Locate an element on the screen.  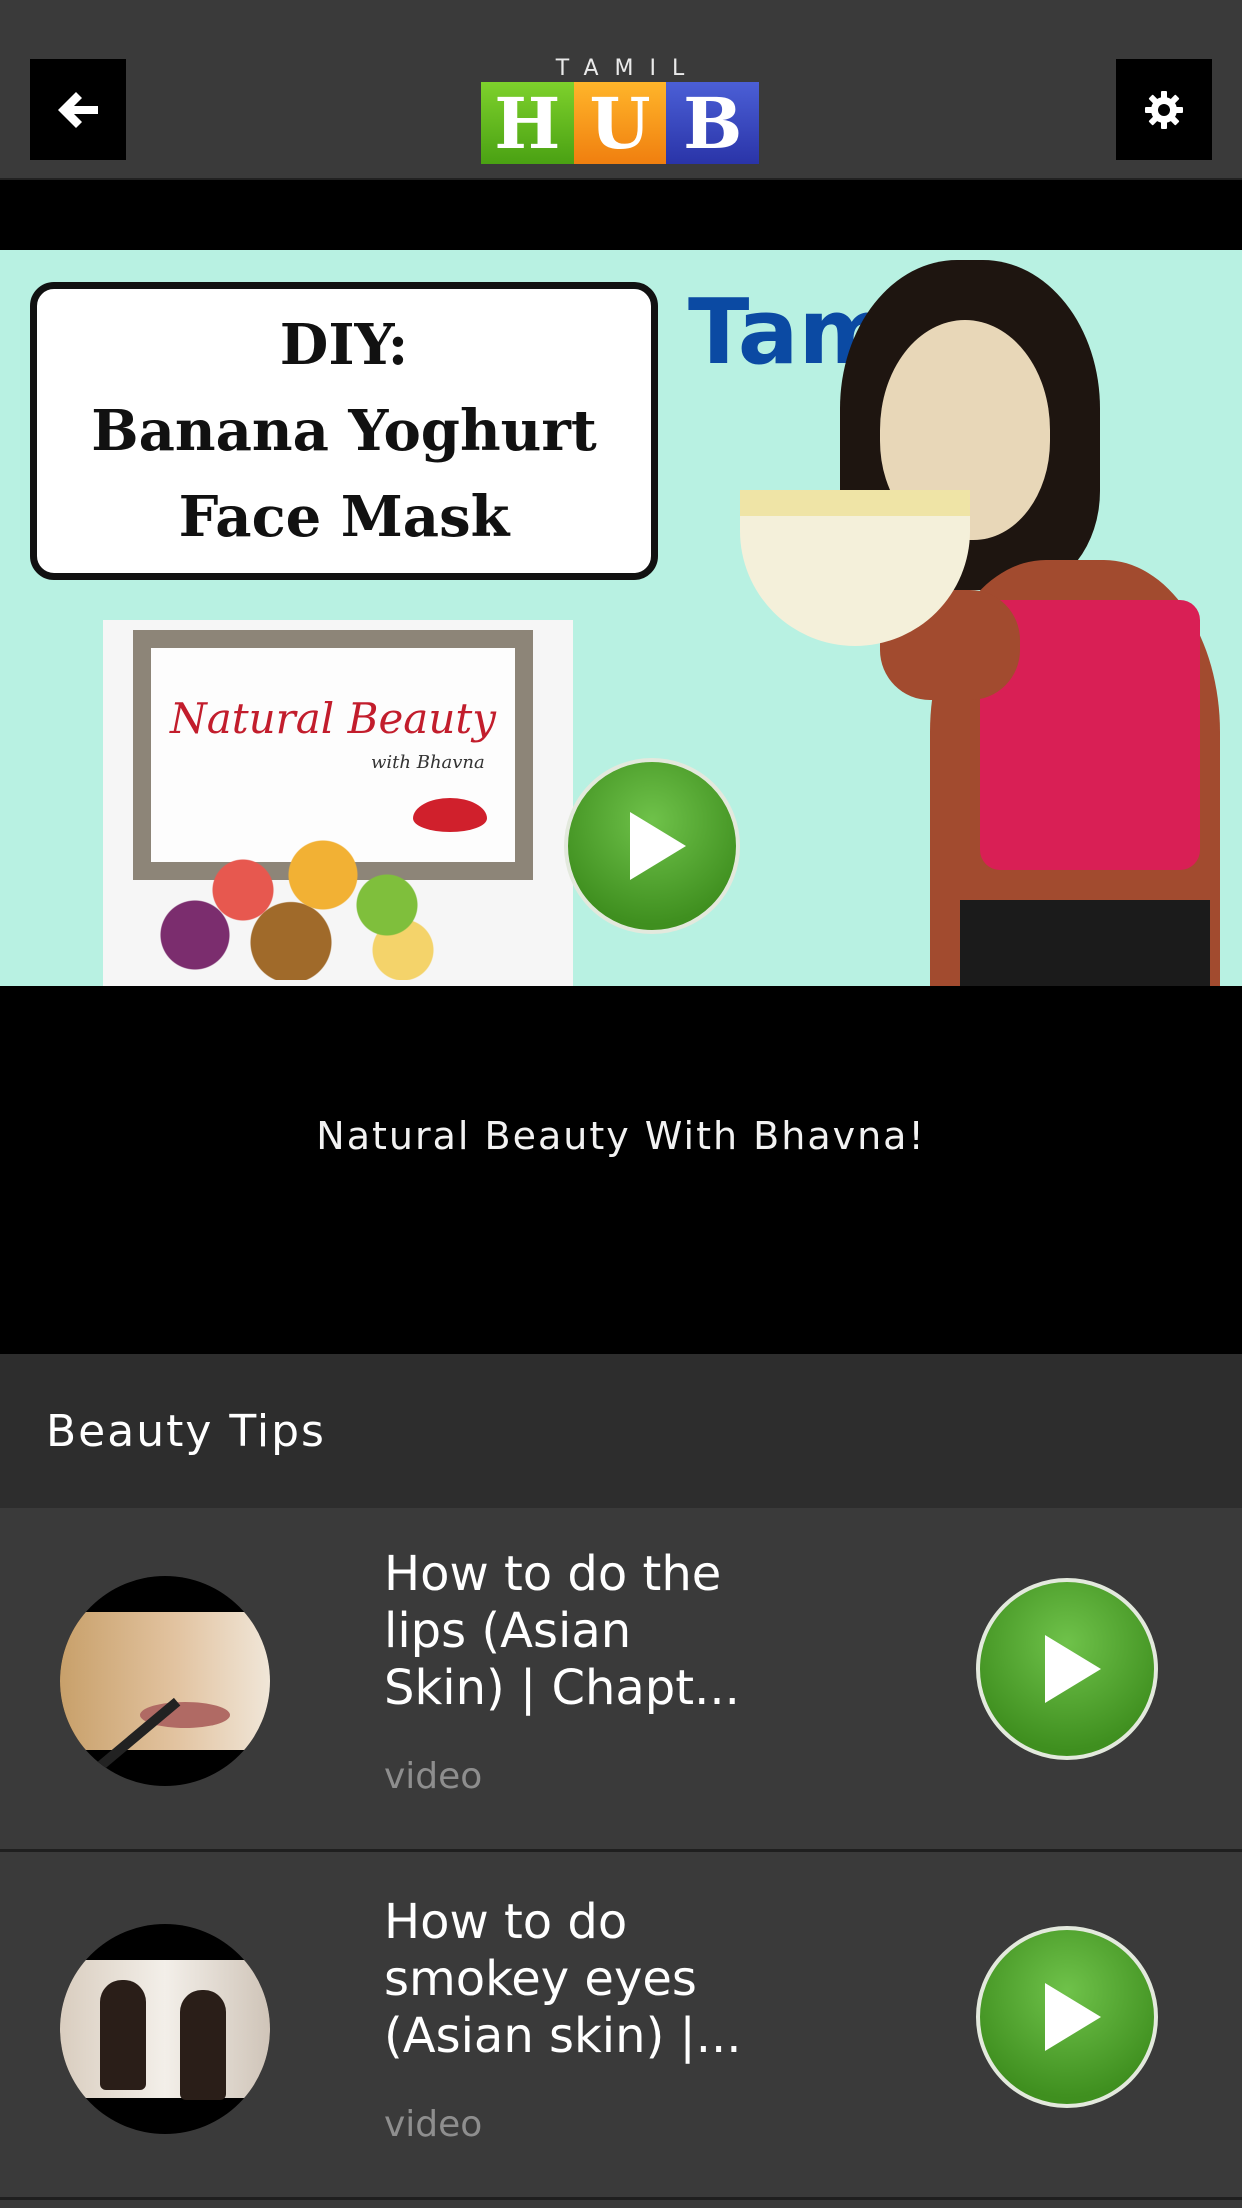
settings-button is located at coordinates (1164, 109).